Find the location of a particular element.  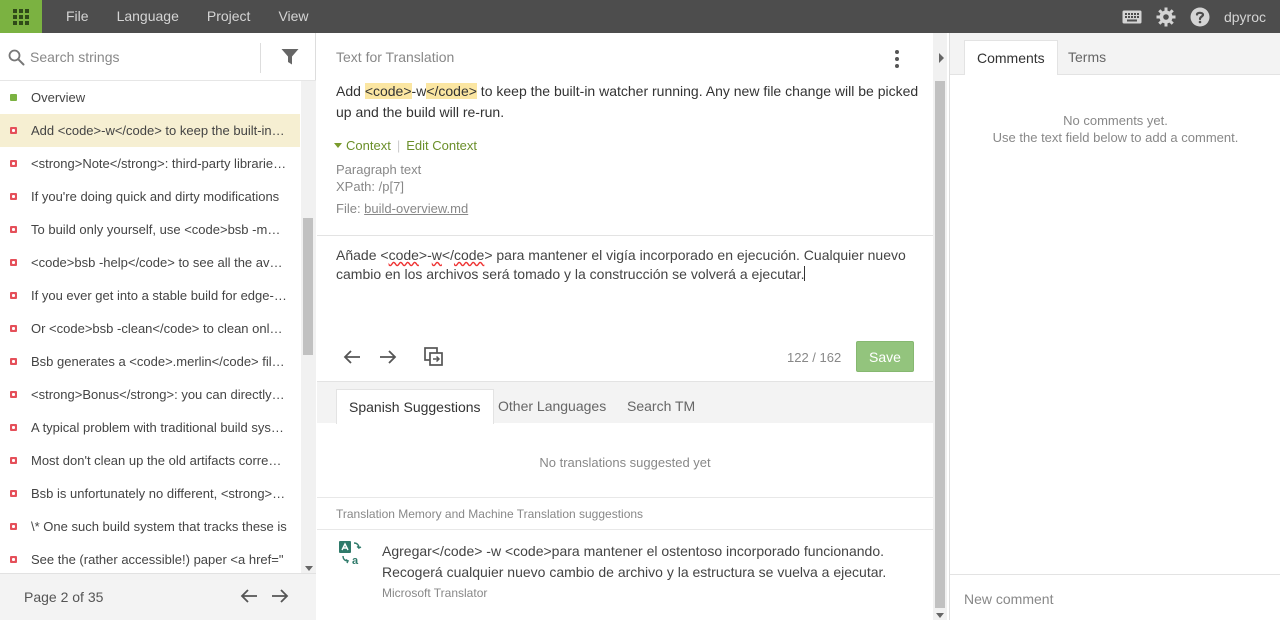

file-label: File: is located at coordinates (350, 208).